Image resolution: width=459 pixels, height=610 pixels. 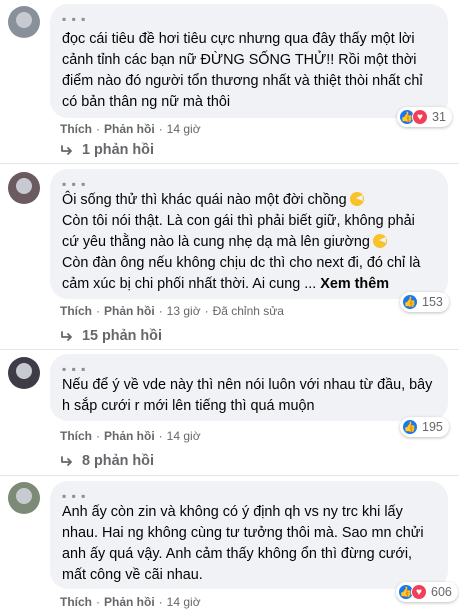 What do you see at coordinates (122, 336) in the screenshot?
I see `replies-label: 15 phản hồi` at bounding box center [122, 336].